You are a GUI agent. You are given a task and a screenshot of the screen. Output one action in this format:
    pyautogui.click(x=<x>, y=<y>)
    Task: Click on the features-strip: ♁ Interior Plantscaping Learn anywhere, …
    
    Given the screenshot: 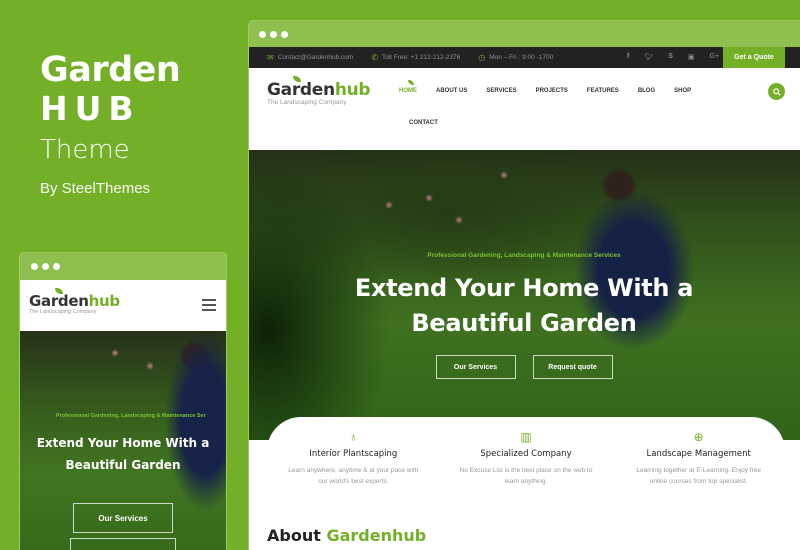 What is the action you would take?
    pyautogui.click(x=526, y=457)
    